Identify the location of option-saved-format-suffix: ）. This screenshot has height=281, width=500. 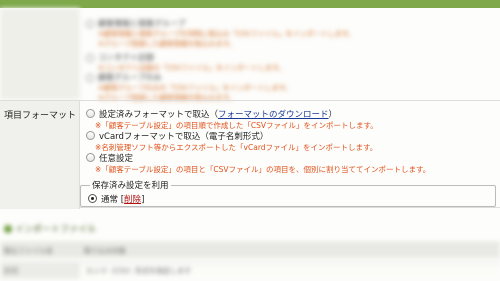
(333, 115).